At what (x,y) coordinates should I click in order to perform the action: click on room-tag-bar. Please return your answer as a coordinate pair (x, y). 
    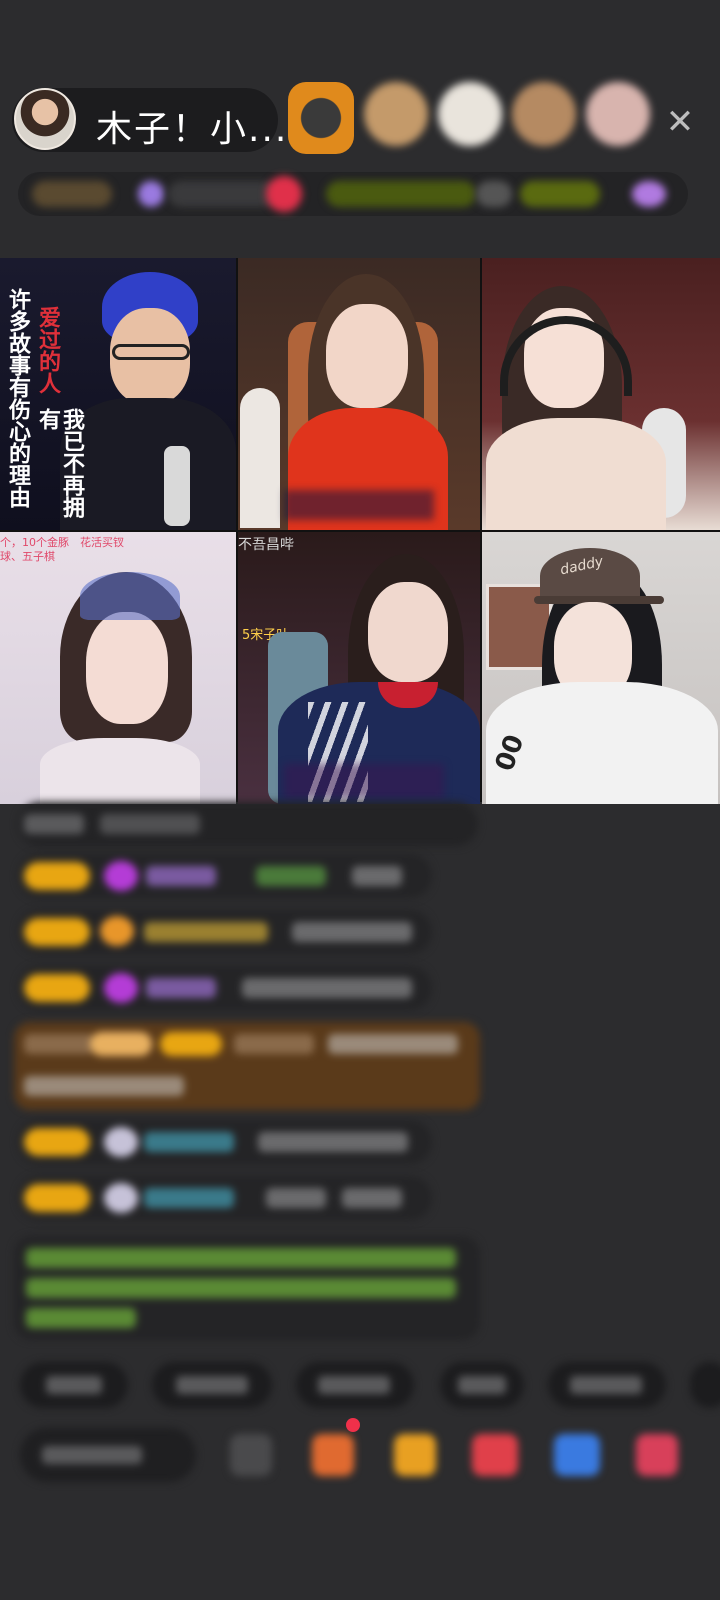
    Looking at the image, I should click on (353, 194).